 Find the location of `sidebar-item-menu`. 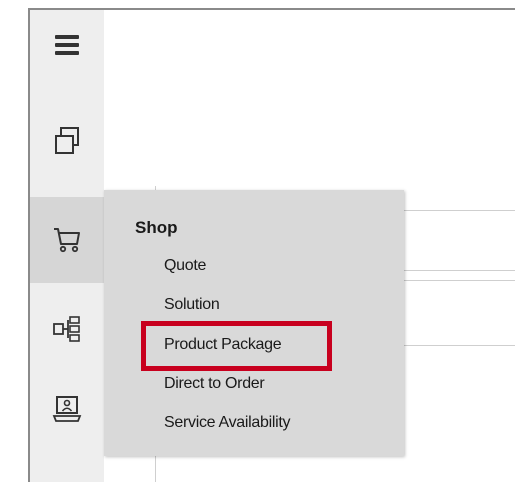

sidebar-item-menu is located at coordinates (67, 45).